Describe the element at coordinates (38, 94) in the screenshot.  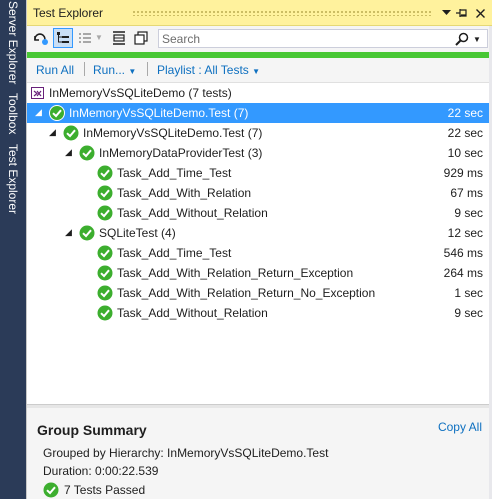
I see `visual-studio-solution-icon` at that location.